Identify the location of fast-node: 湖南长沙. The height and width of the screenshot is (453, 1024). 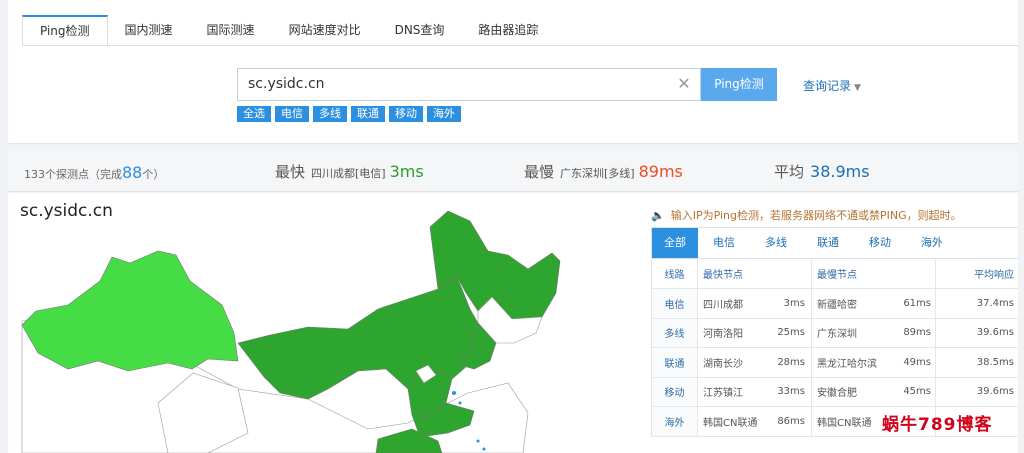
(733, 362).